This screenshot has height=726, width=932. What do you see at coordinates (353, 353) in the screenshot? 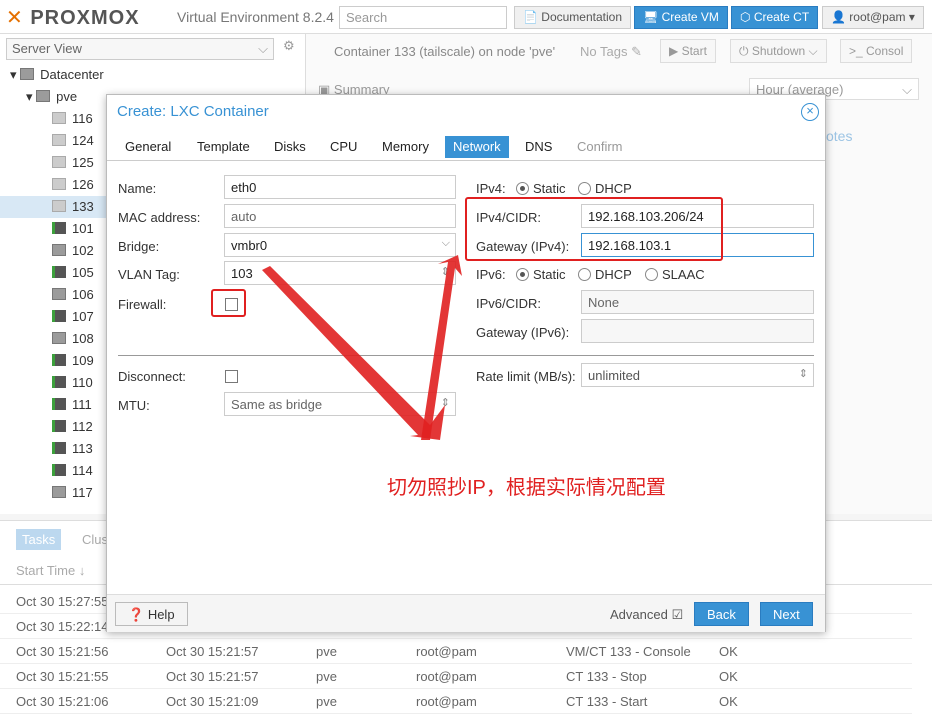
I see `arrow-to-firewall` at bounding box center [353, 353].